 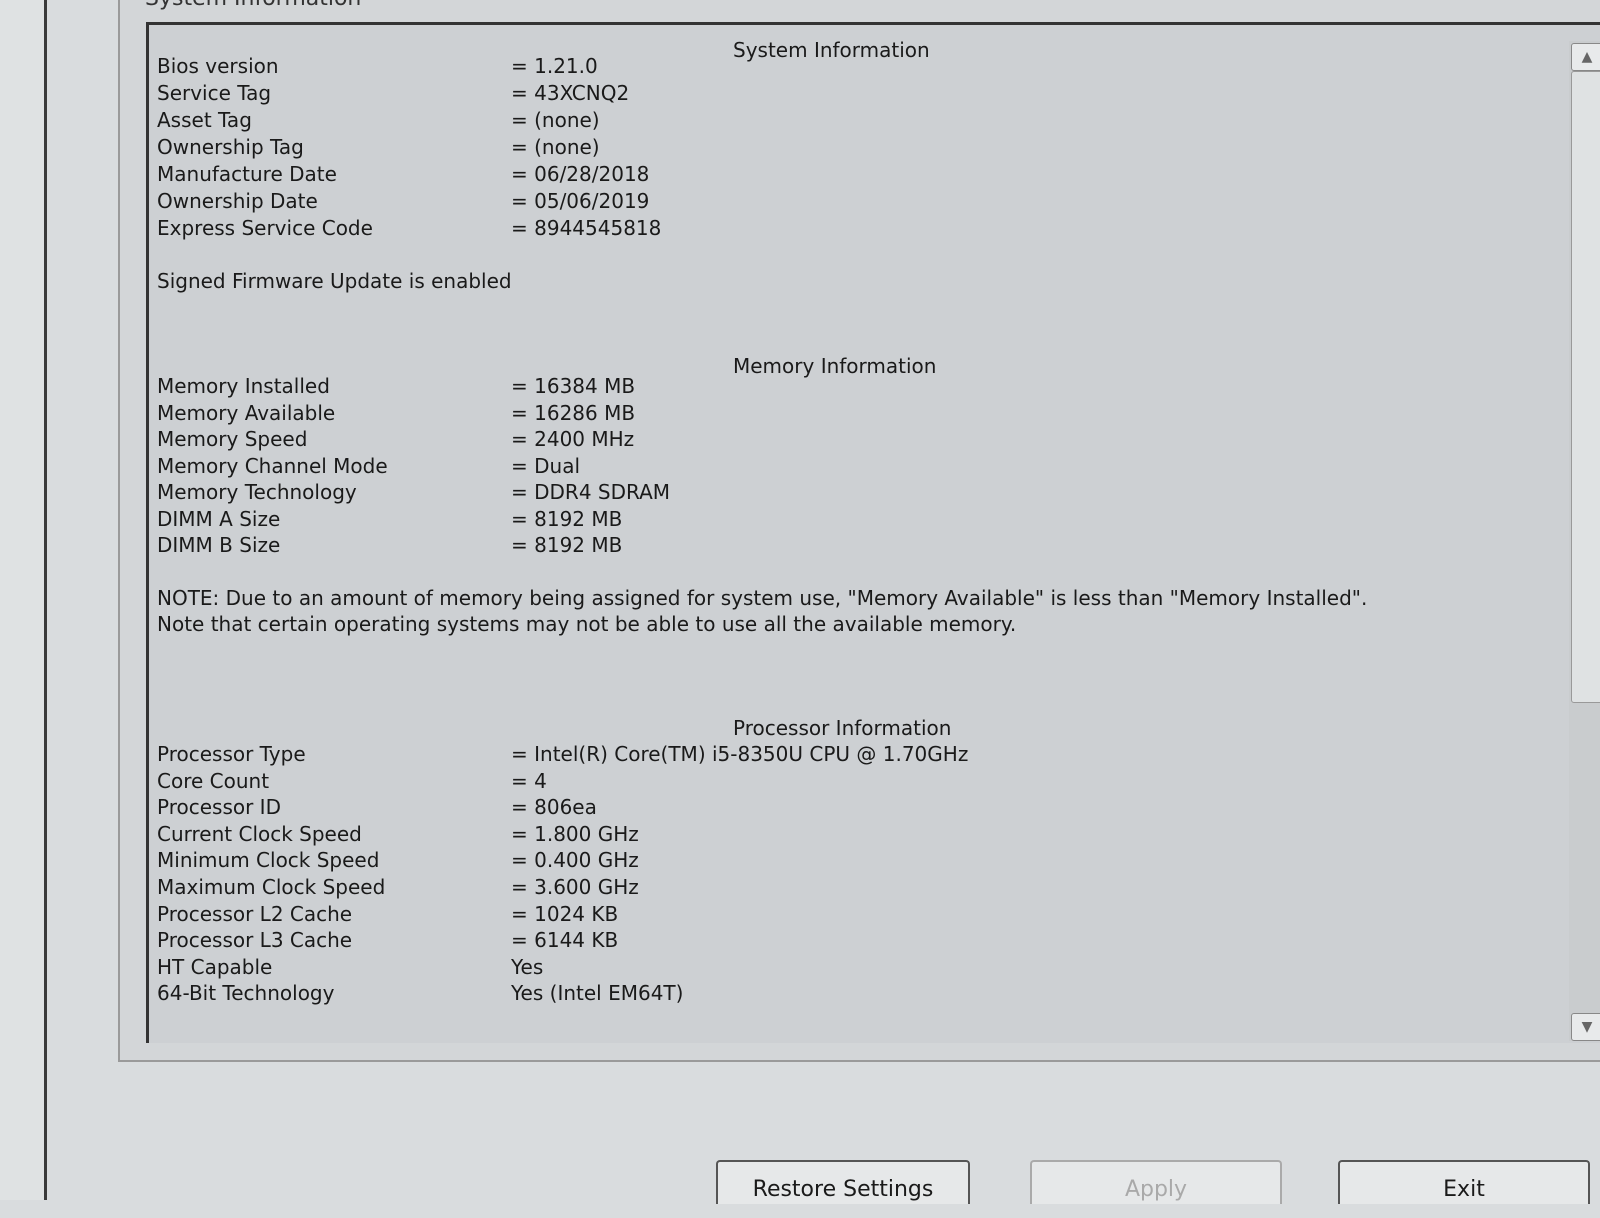 What do you see at coordinates (271, 887) in the screenshot?
I see `processor-label: Maximum Clock Speed` at bounding box center [271, 887].